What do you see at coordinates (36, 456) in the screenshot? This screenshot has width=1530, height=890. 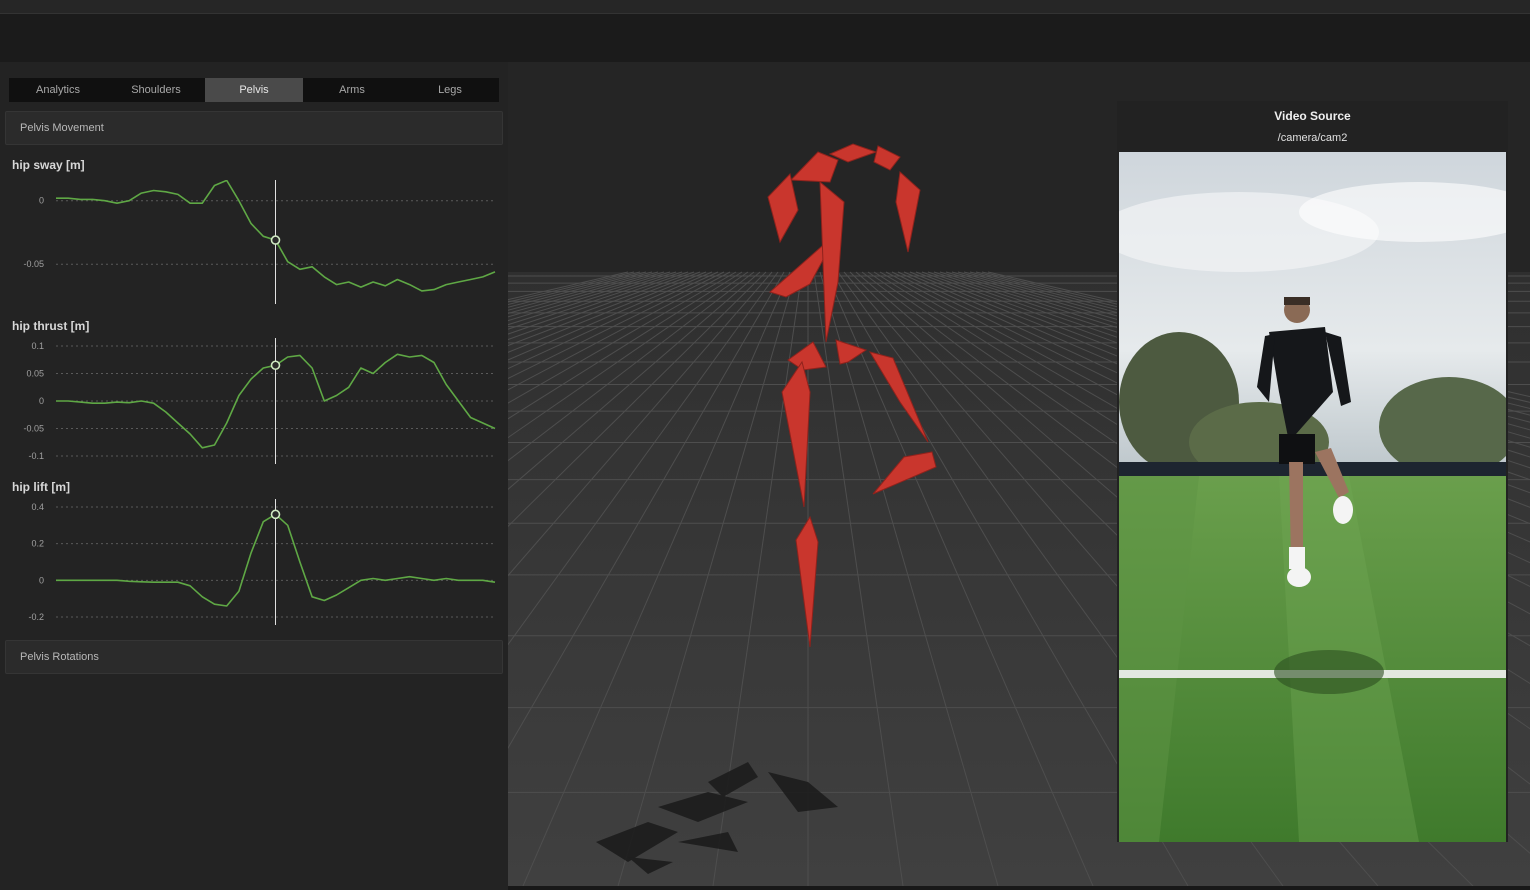 I see `y-tick-label: -0.1` at bounding box center [36, 456].